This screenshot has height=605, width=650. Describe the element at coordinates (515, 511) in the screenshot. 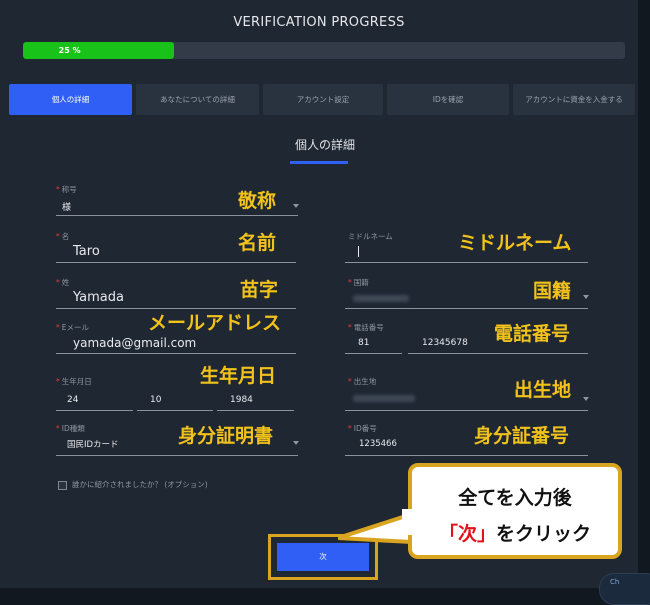

I see `instruction-callout: 全てを入力後 「次」をクリック` at that location.